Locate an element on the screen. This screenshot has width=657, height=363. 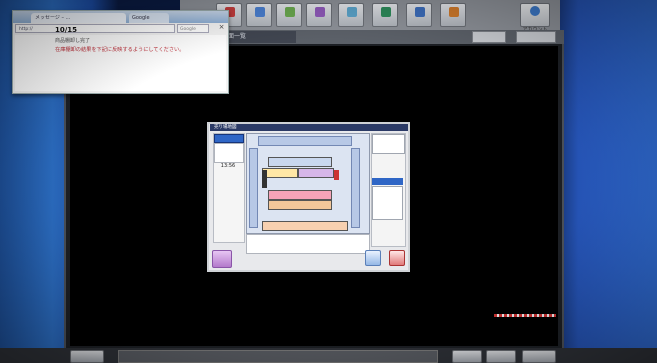
close-icon: × is located at coordinates (221, 27).